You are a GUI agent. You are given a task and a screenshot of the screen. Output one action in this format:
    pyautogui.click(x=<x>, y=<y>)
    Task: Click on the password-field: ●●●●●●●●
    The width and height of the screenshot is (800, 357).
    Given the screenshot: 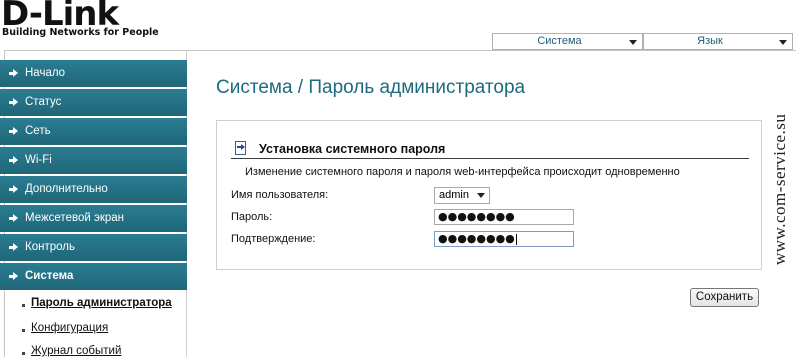 What is the action you would take?
    pyautogui.click(x=504, y=217)
    